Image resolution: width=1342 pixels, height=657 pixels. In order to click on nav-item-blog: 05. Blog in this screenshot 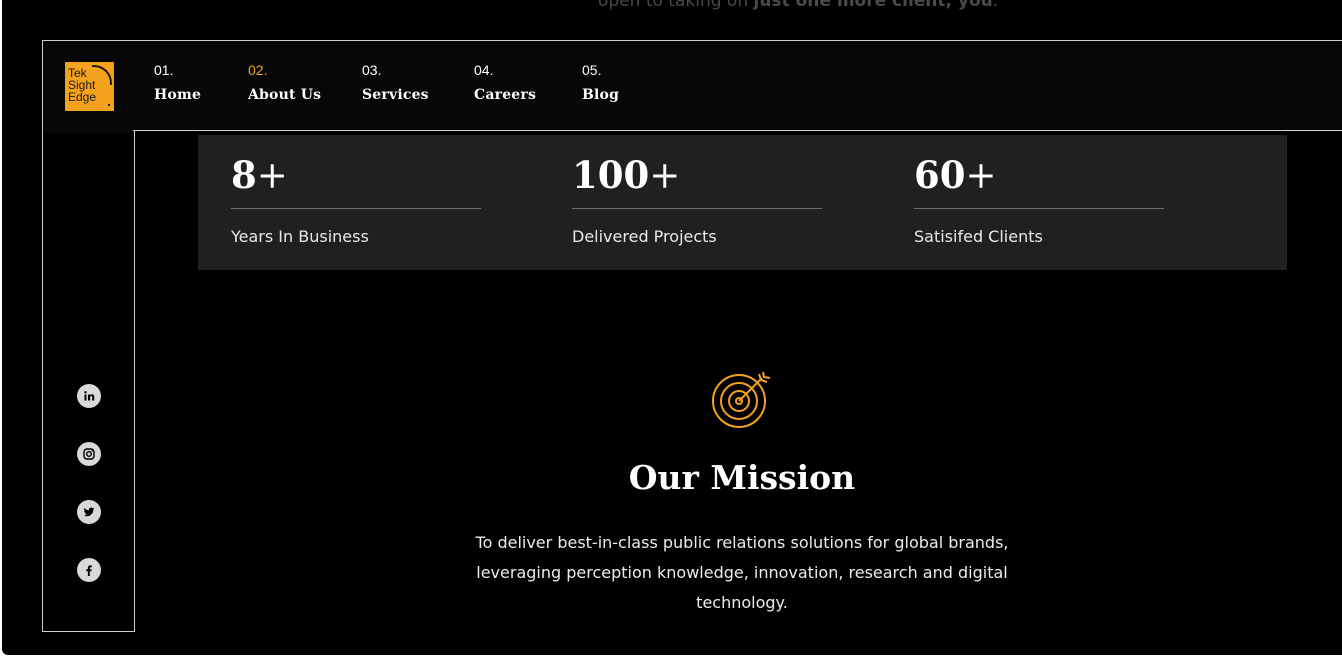, I will do `click(600, 82)`.